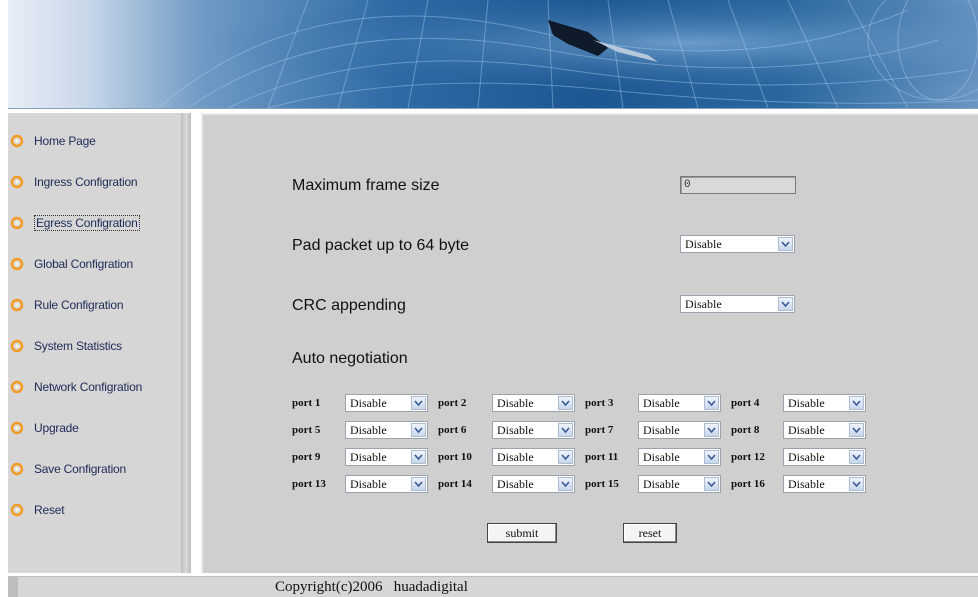  What do you see at coordinates (350, 358) in the screenshot?
I see `auto-negotiation-label: Auto negotiation` at bounding box center [350, 358].